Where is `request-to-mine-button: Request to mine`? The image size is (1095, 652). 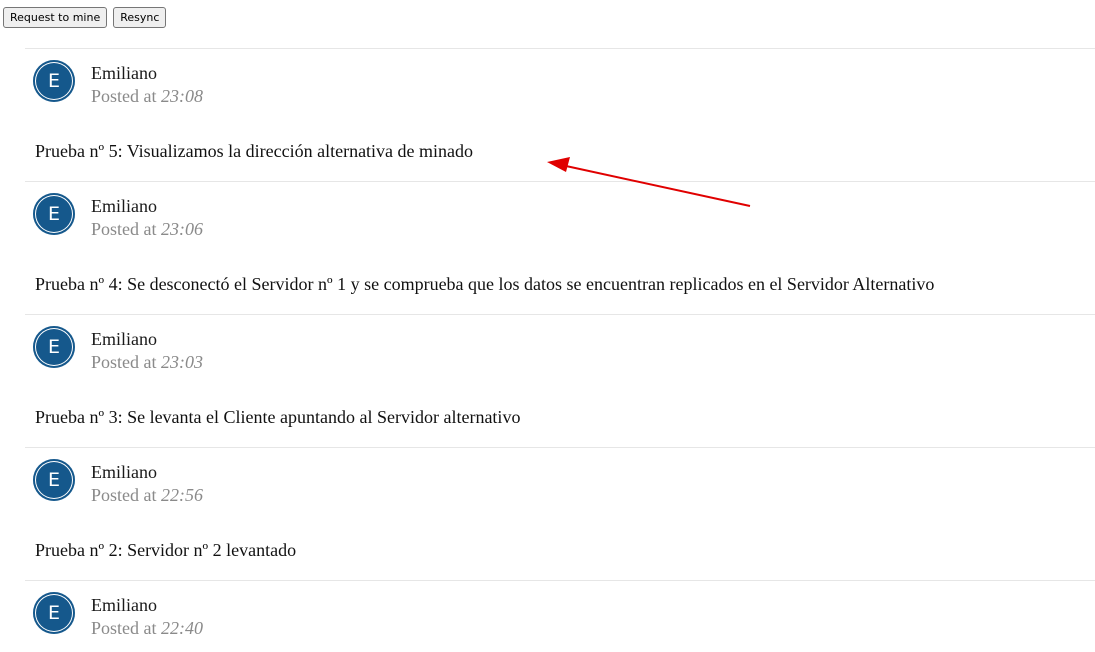
request-to-mine-button: Request to mine is located at coordinates (55, 17).